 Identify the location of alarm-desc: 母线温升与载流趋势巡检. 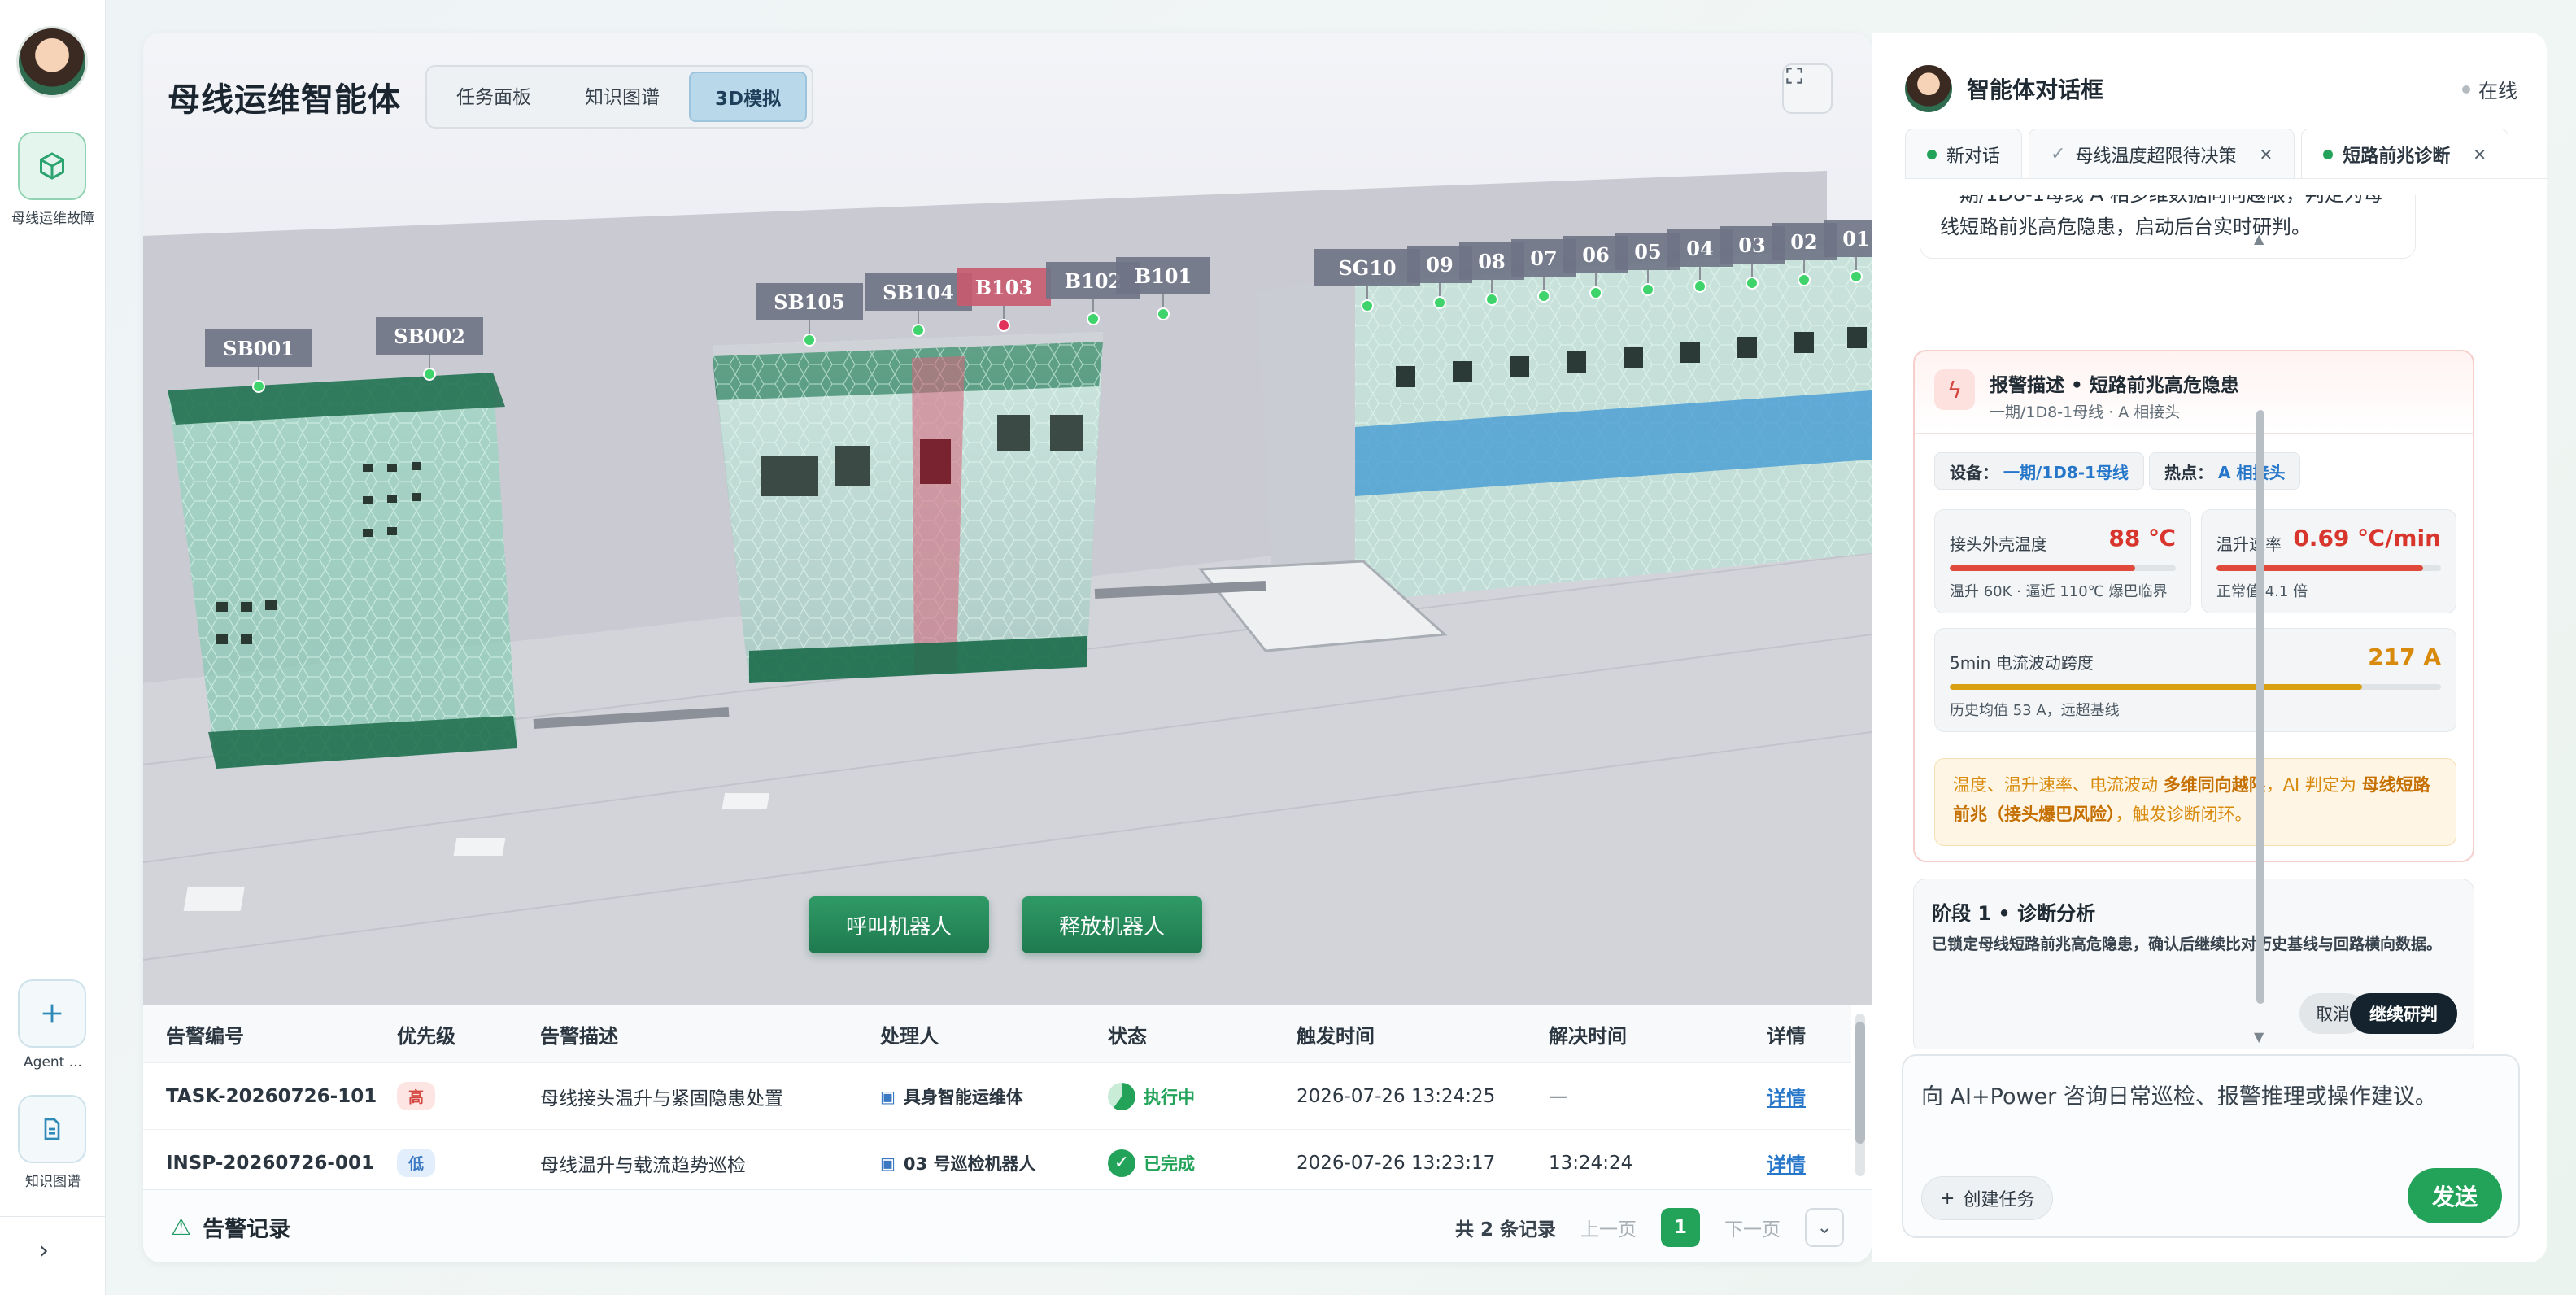
(643, 1165).